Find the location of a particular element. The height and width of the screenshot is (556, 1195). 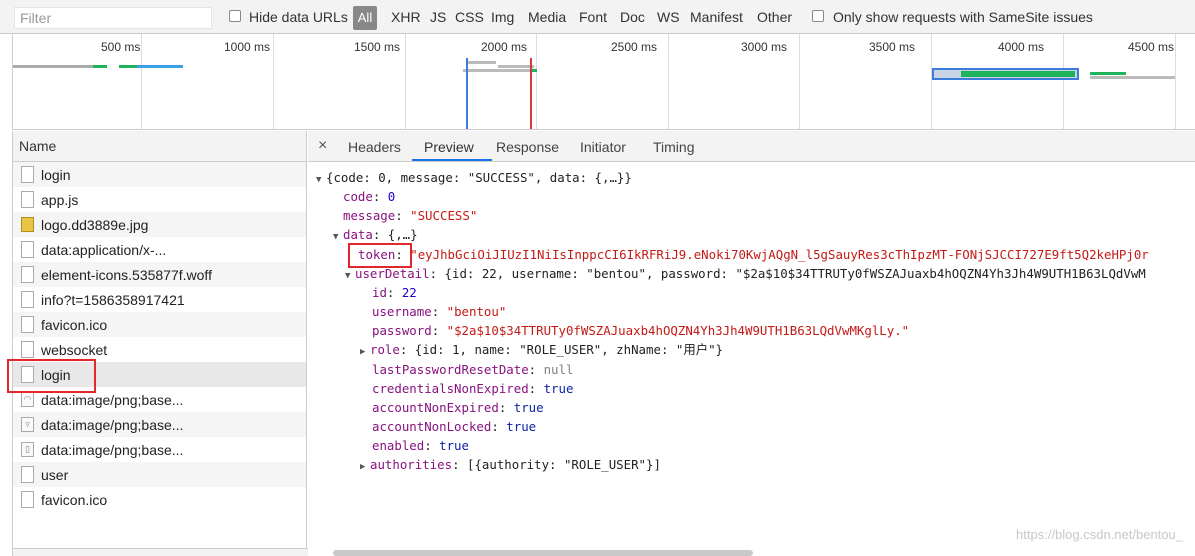

tab-headers: Headers is located at coordinates (374, 147).